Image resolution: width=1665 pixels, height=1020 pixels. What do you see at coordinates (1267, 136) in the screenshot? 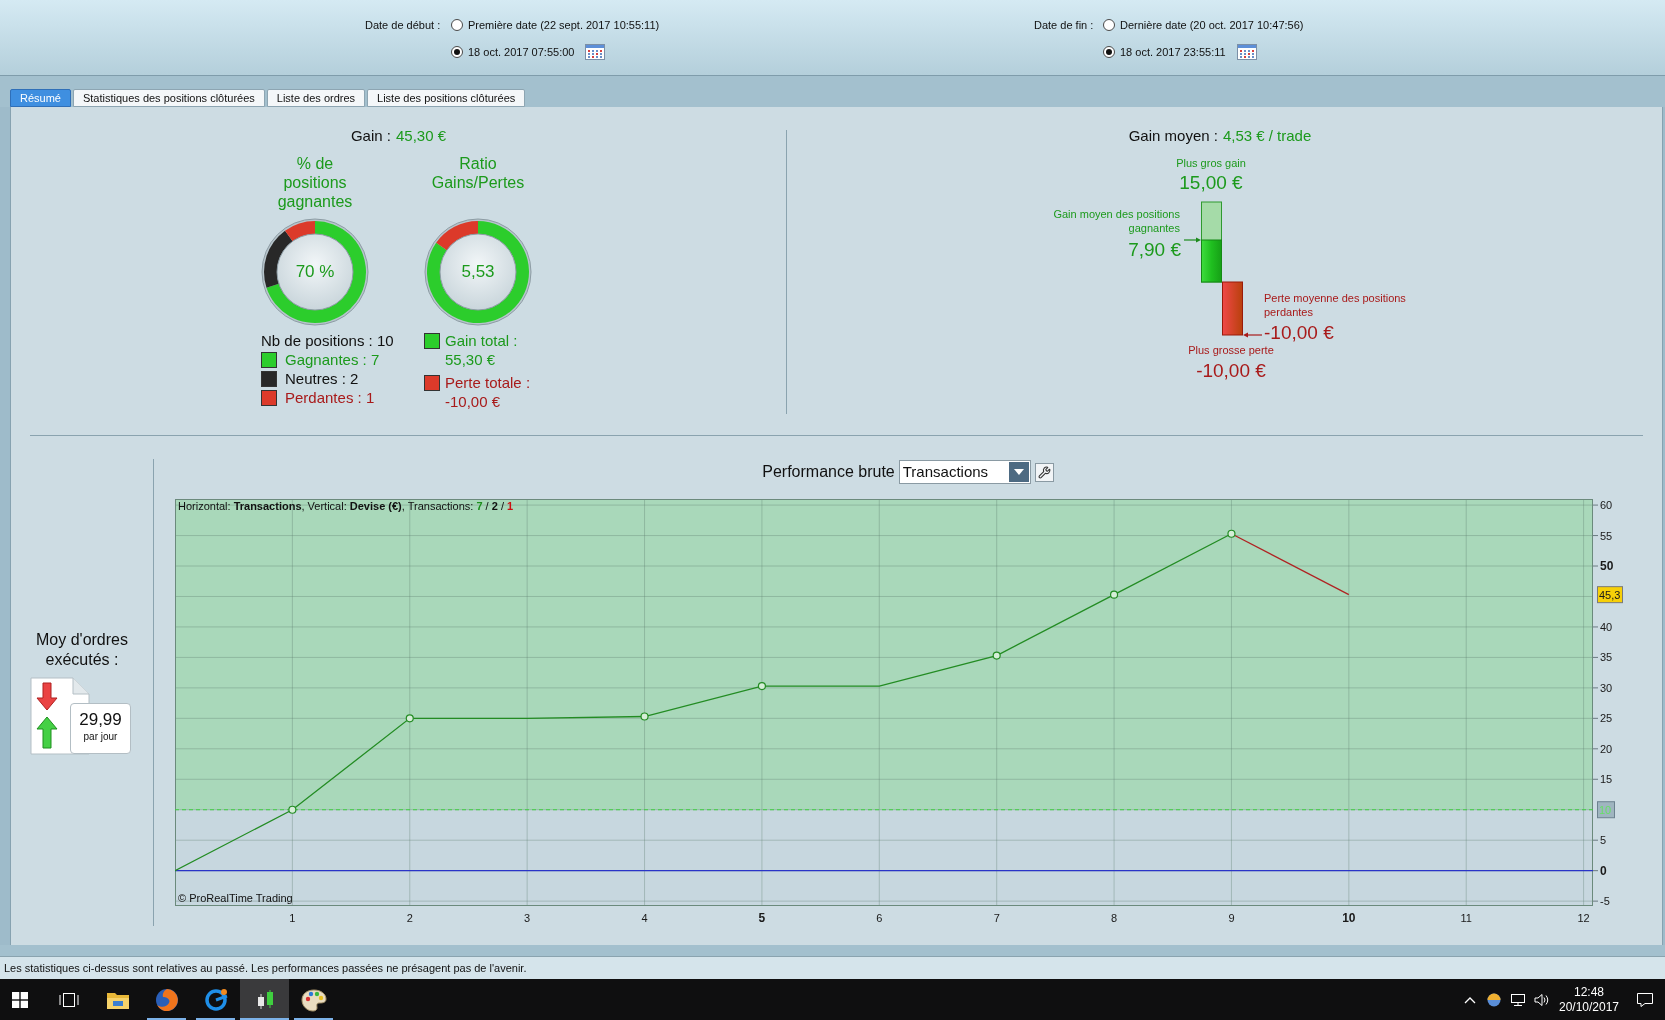
I see `average-value: 4,53 € / trade` at bounding box center [1267, 136].